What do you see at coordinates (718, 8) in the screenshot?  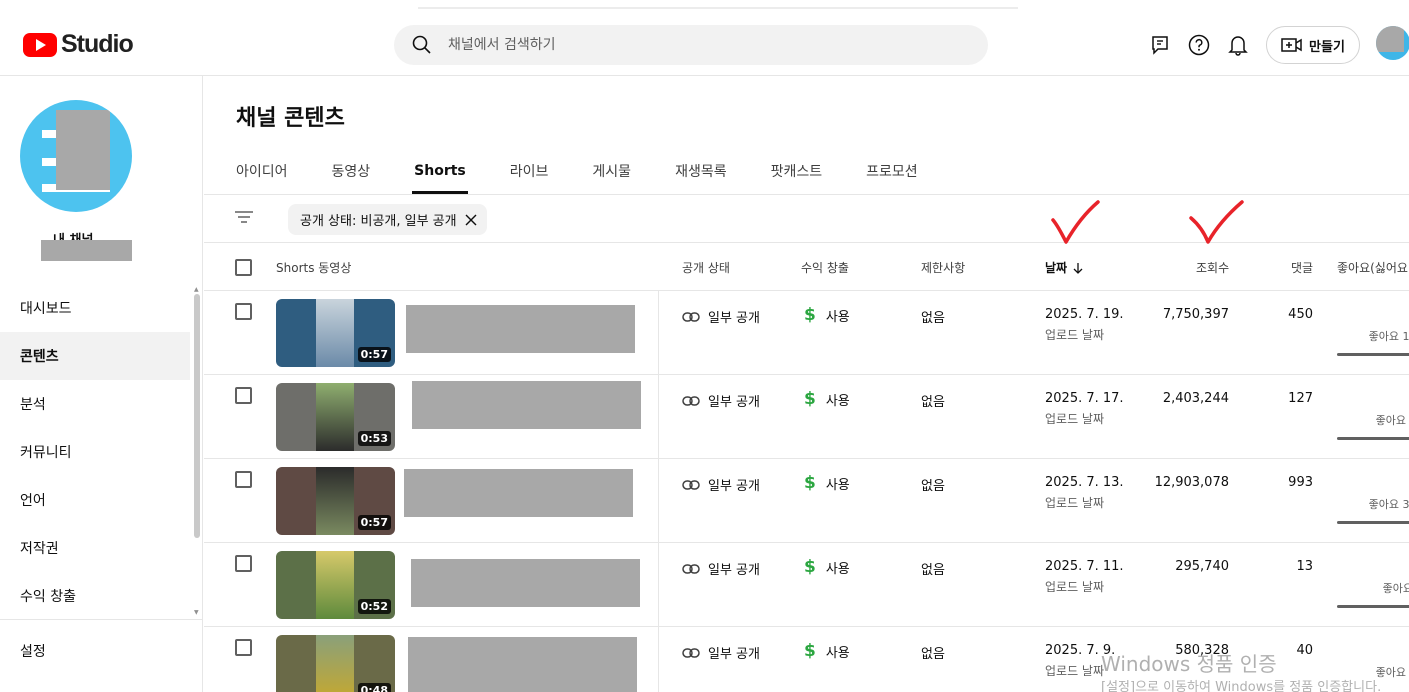 I see `top-edge-line` at bounding box center [718, 8].